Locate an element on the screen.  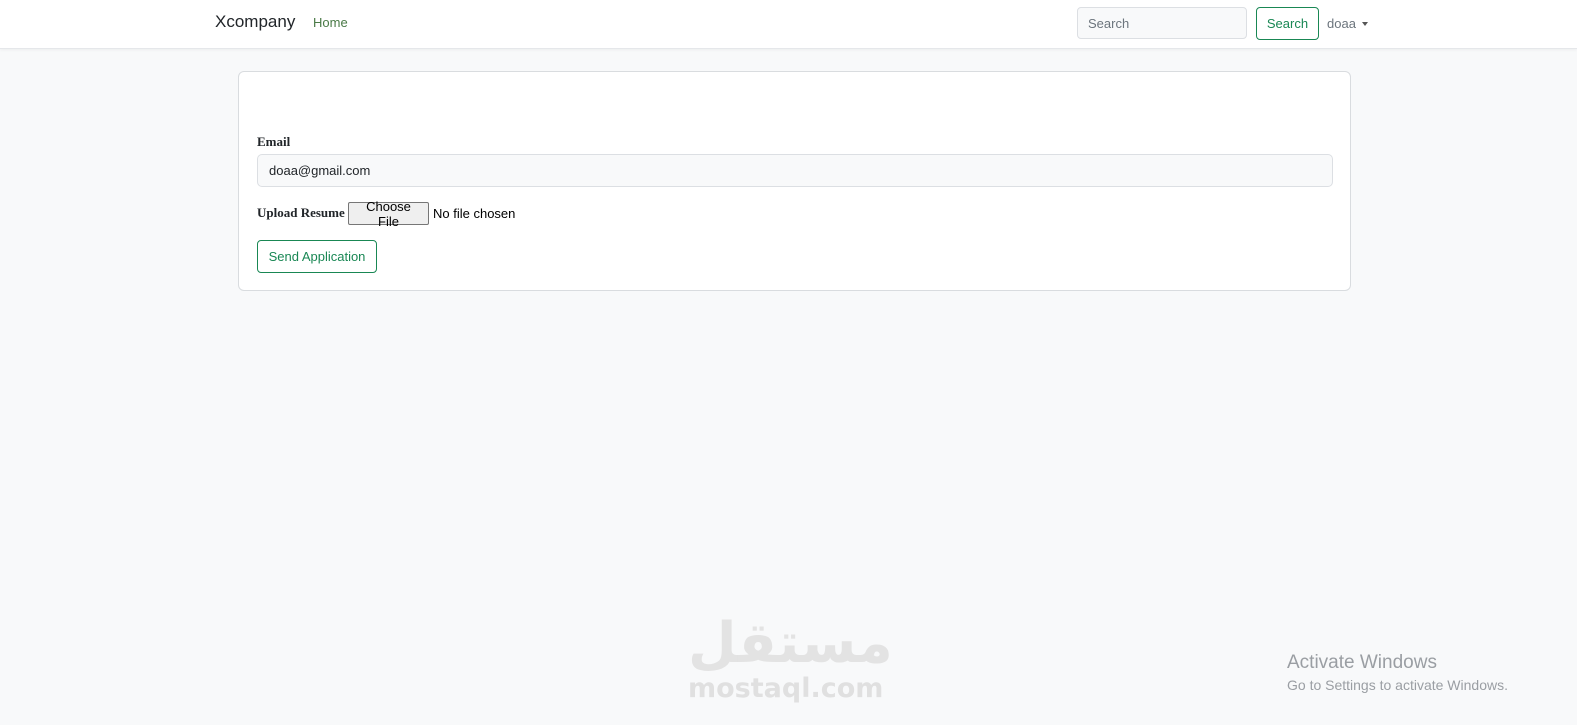
choose-file-button: Choose File is located at coordinates (388, 214).